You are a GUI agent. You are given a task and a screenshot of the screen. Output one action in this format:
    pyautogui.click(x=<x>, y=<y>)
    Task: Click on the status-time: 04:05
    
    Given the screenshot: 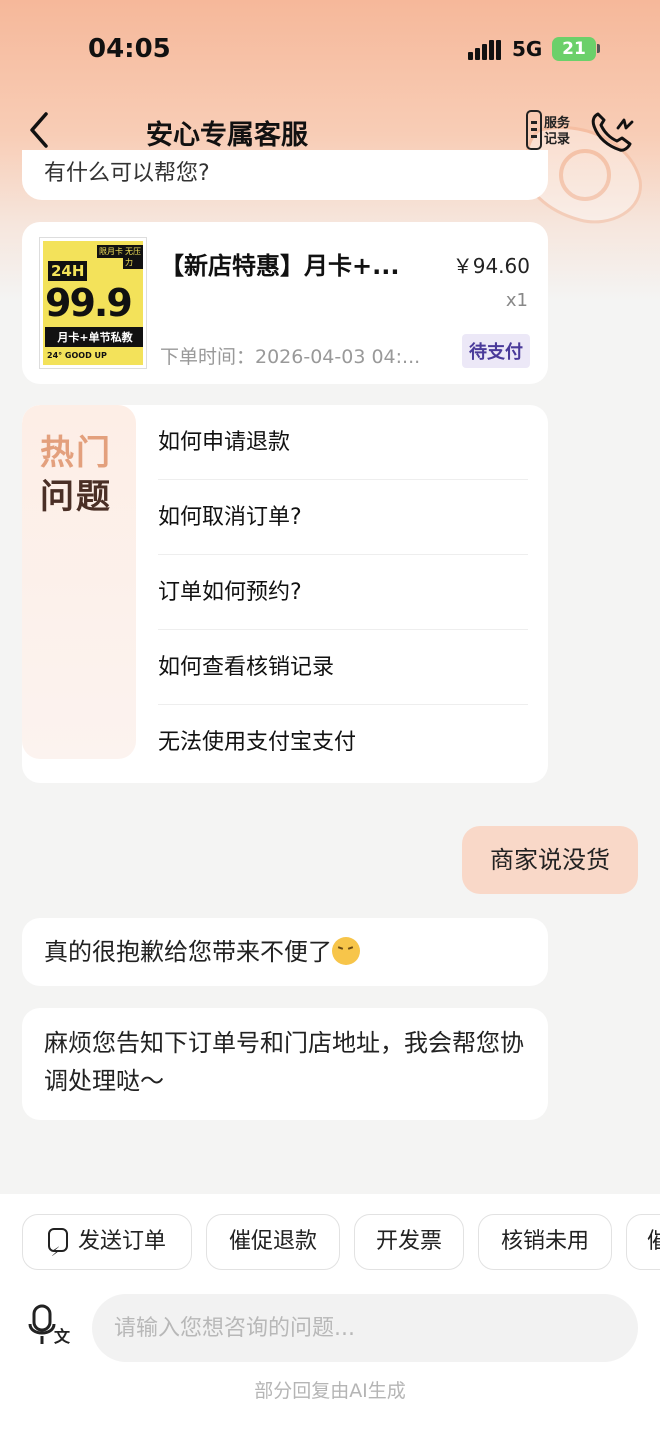 What is the action you would take?
    pyautogui.click(x=129, y=49)
    